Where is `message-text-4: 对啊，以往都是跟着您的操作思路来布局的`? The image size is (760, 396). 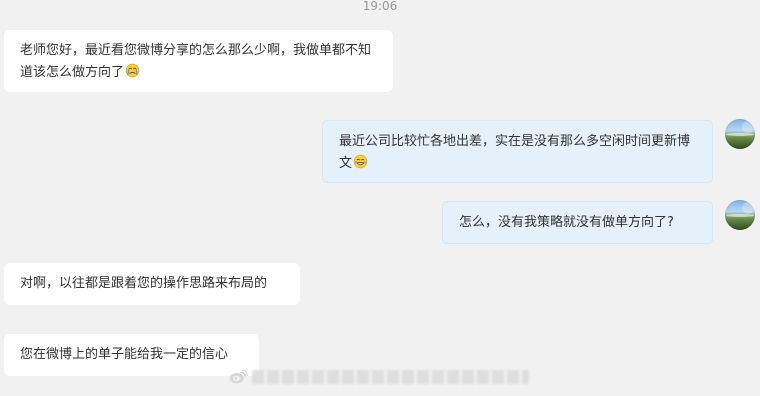 message-text-4: 对啊，以往都是跟着您的操作思路来布局的 is located at coordinates (144, 283).